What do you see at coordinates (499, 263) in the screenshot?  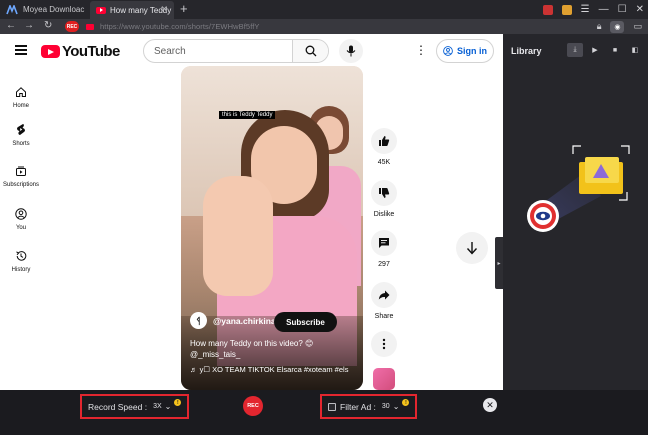 I see `panel-collapse-handle: ▸` at bounding box center [499, 263].